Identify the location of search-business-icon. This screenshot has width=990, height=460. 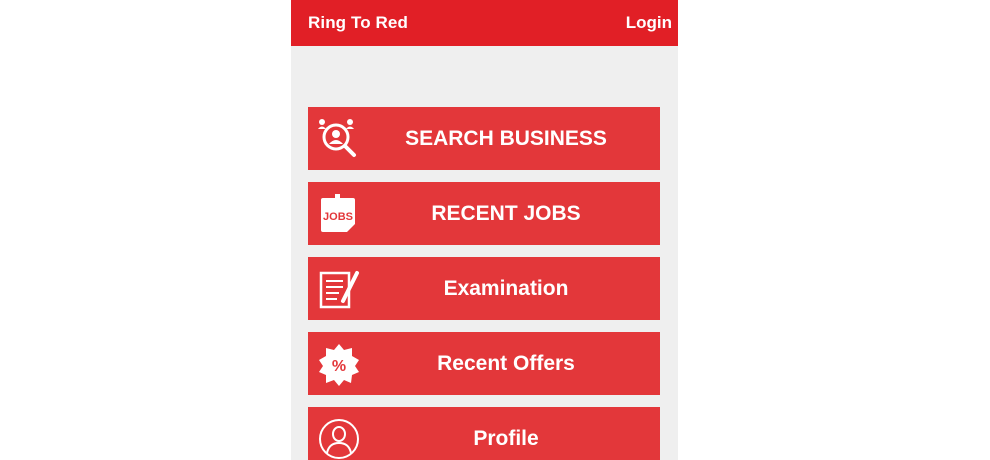
(339, 139).